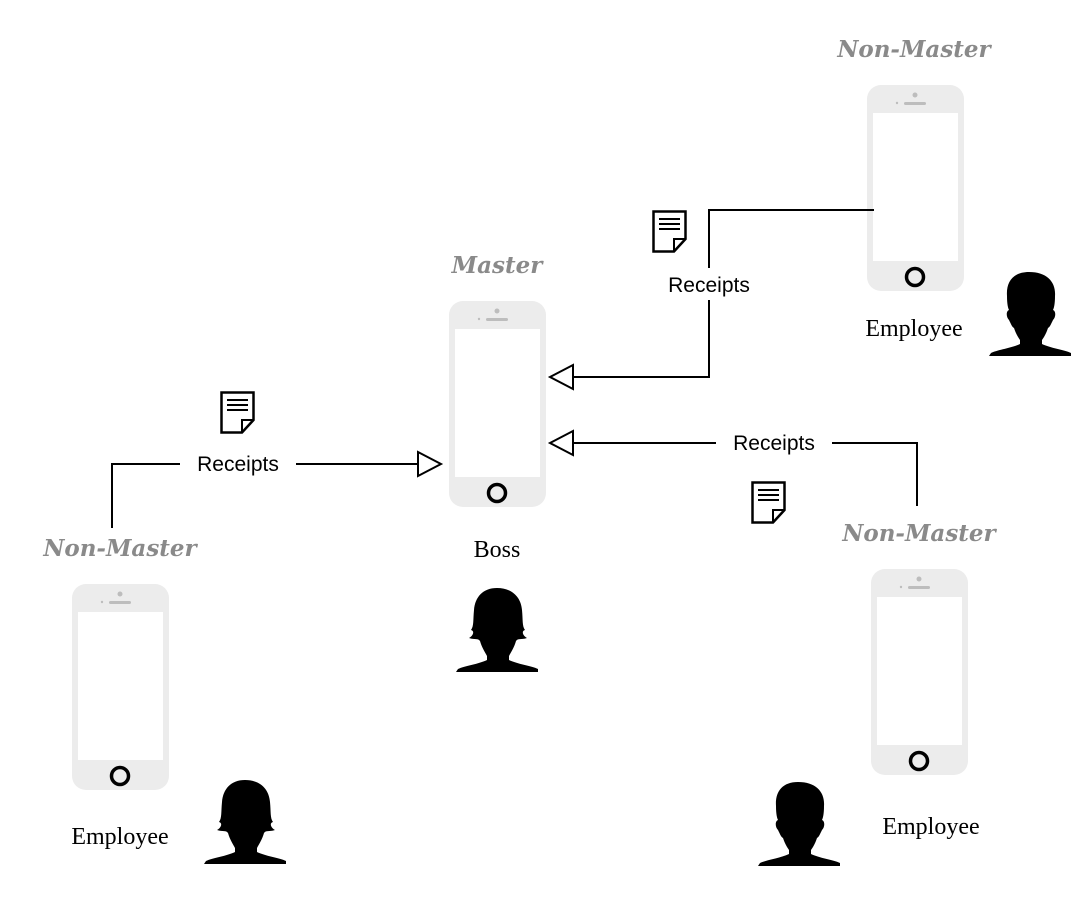  I want to click on person-label-boss: Boss, so click(497, 550).